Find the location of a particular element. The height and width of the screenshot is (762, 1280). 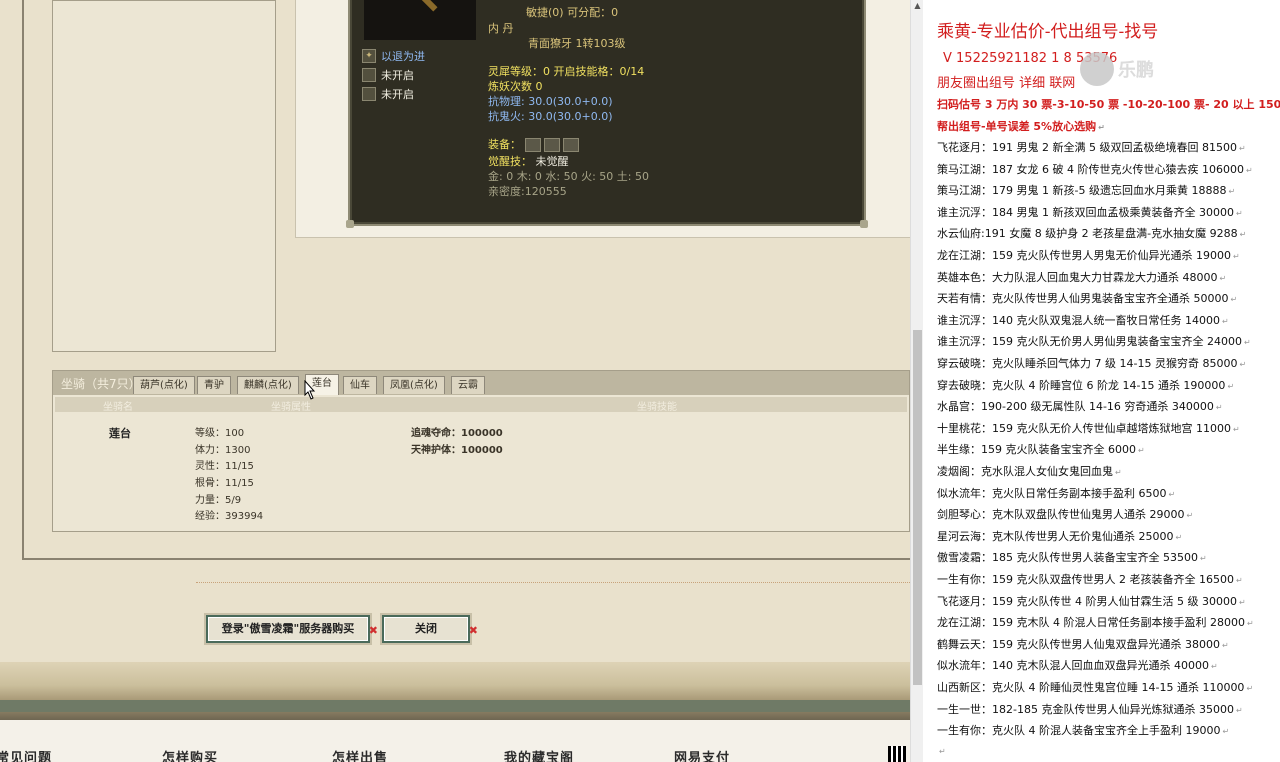

equip-row: 装备： is located at coordinates (535, 144).